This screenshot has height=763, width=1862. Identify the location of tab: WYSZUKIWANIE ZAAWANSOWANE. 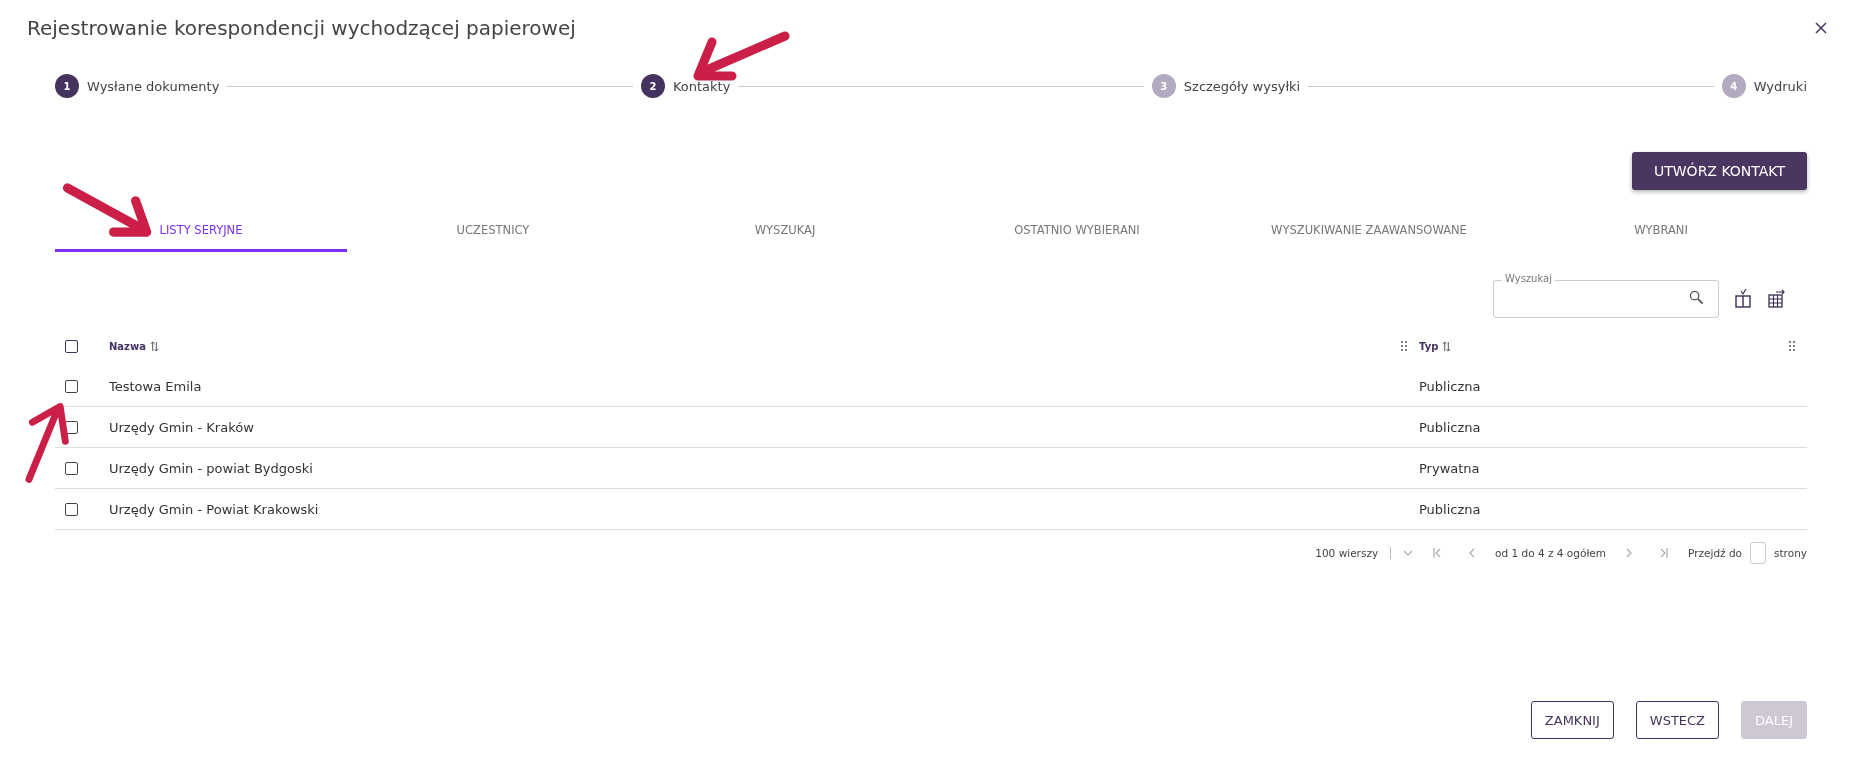
(1369, 231).